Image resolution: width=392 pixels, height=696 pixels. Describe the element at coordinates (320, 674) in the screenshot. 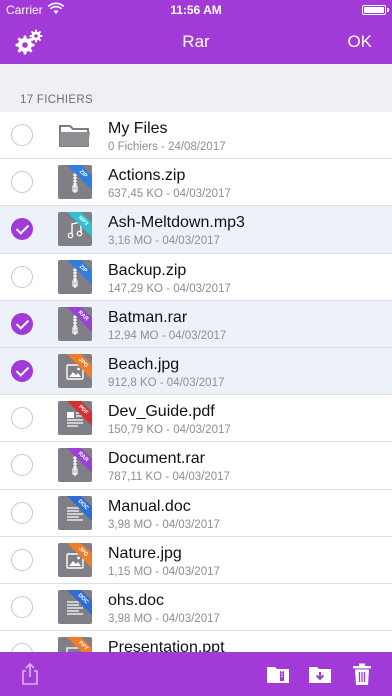

I see `extract-folder-icon` at that location.